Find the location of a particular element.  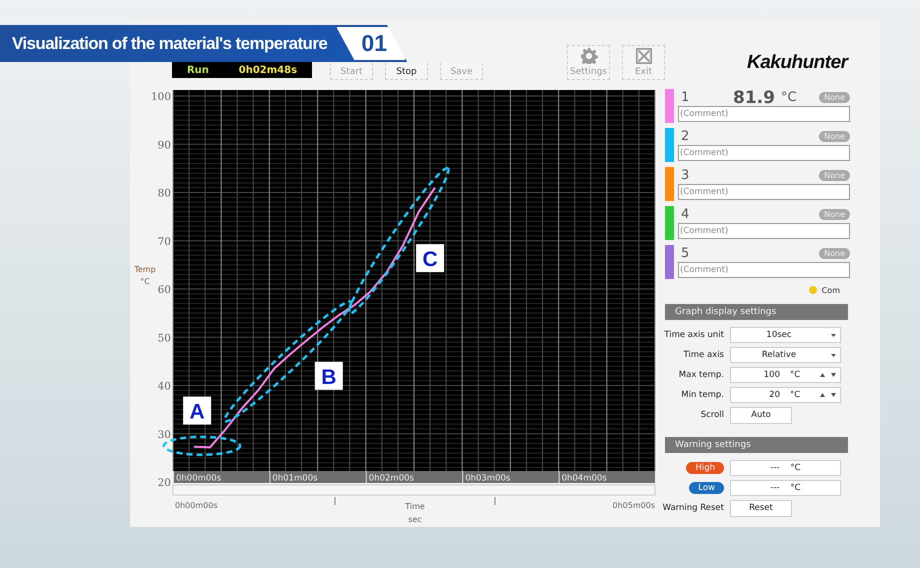

setting-label: Scroll is located at coordinates (712, 415).